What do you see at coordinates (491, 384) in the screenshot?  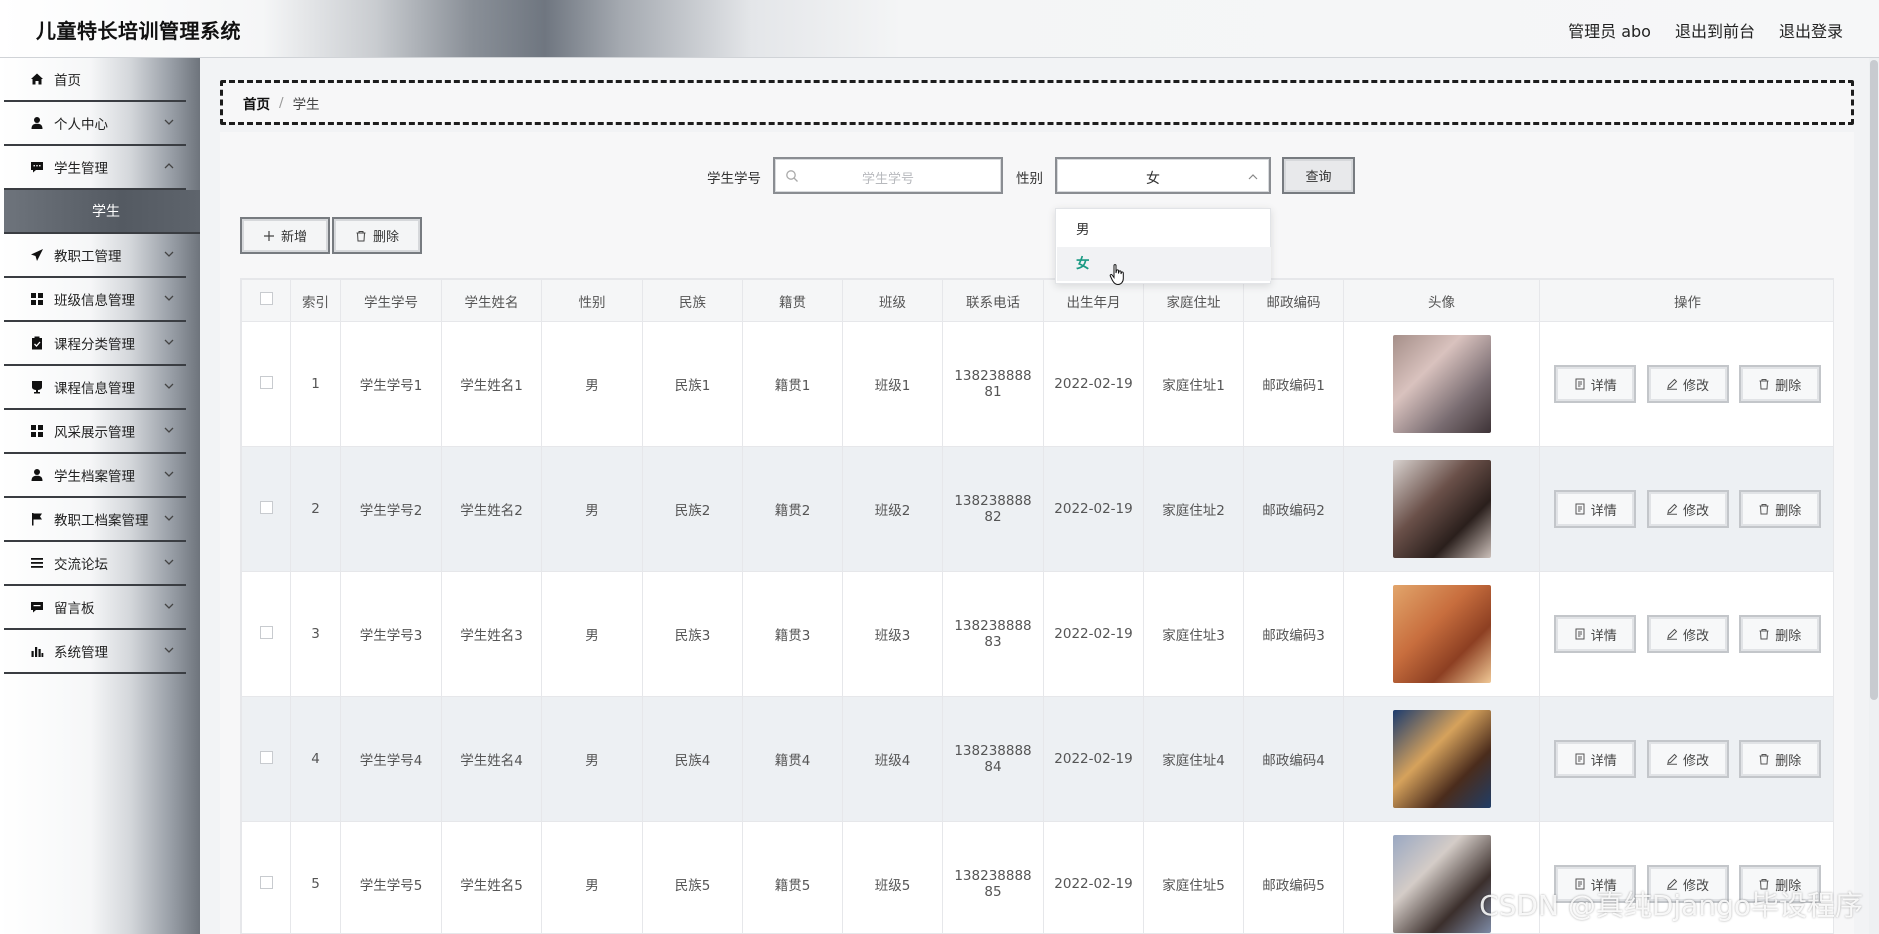 I see `cell-name: 学生姓名1` at bounding box center [491, 384].